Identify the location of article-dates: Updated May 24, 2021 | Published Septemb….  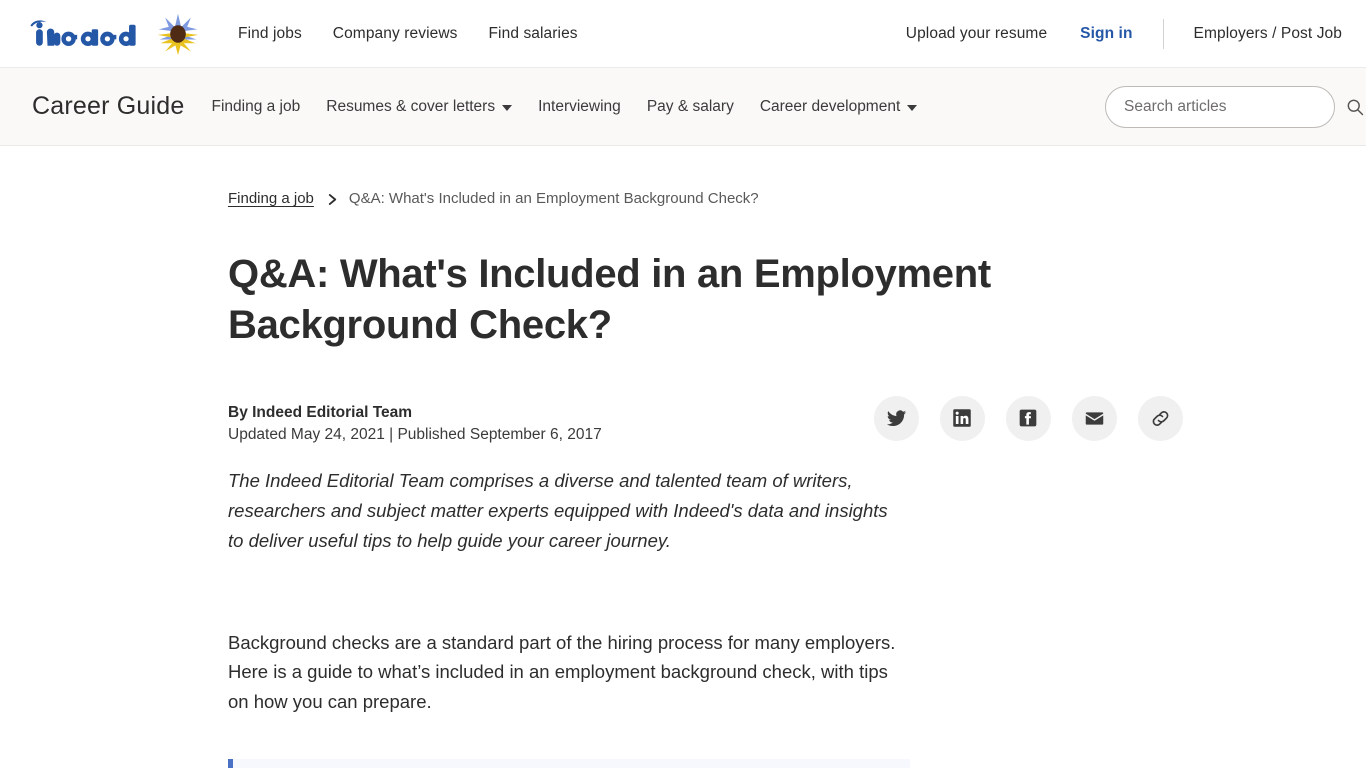
(415, 434).